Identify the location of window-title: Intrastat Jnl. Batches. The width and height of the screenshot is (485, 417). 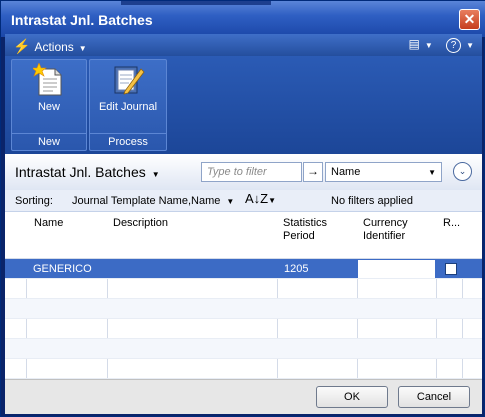
(82, 20).